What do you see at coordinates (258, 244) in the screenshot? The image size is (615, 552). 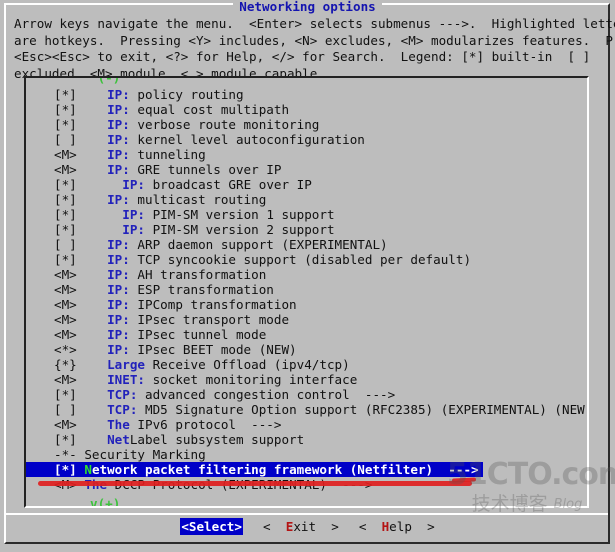 I see `option-label: ARP daemon support (EXPERIMENTAL)` at bounding box center [258, 244].